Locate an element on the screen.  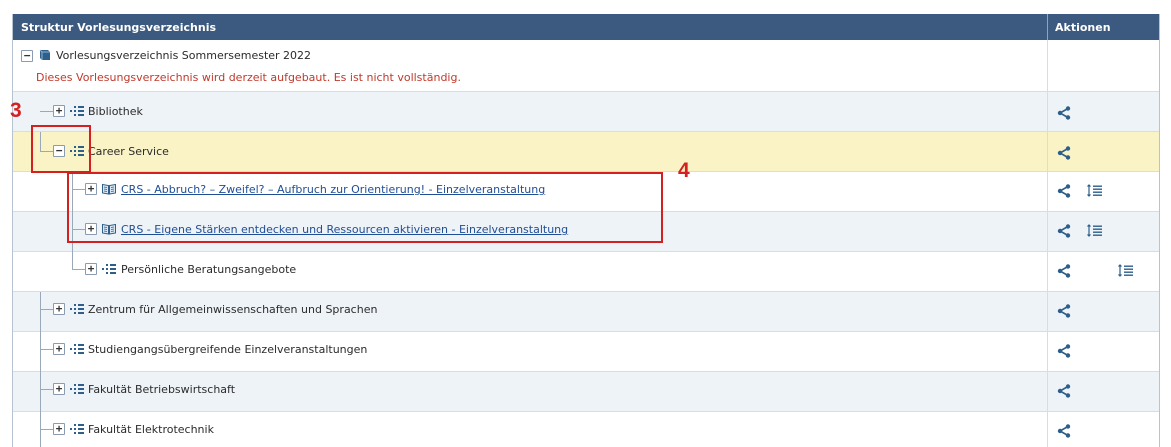
header-divider is located at coordinates (1047, 27).